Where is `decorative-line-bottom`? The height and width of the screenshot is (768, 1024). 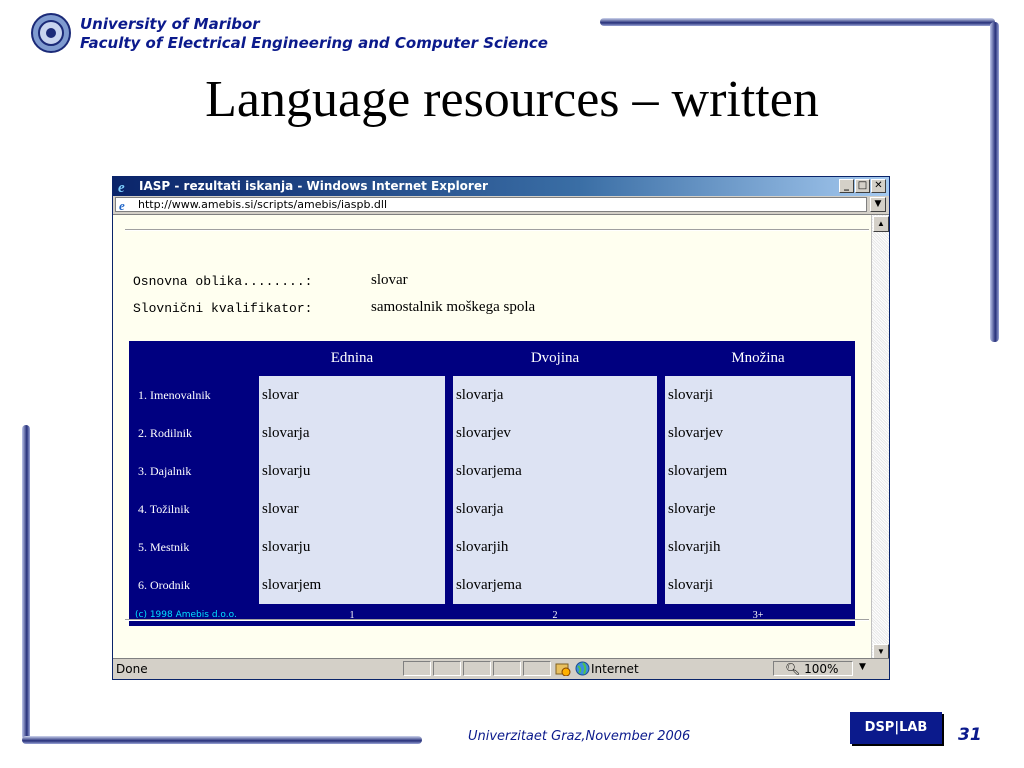
decorative-line-bottom is located at coordinates (222, 740).